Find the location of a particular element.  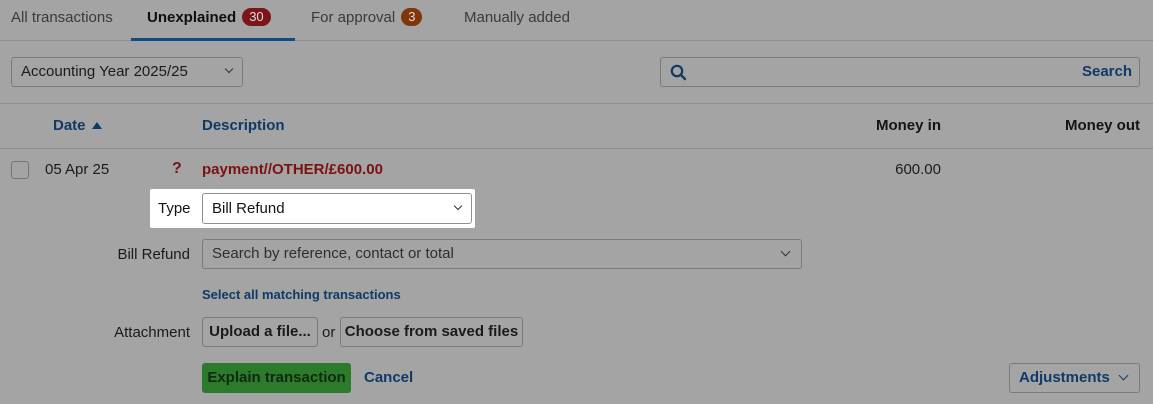

column-header-money-in: Money in is located at coordinates (908, 125).